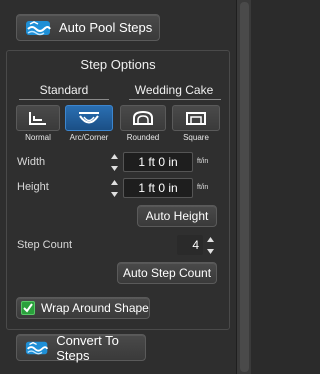 Image resolution: width=320 pixels, height=374 pixels. Describe the element at coordinates (210, 245) in the screenshot. I see `step-count-spinner` at that location.